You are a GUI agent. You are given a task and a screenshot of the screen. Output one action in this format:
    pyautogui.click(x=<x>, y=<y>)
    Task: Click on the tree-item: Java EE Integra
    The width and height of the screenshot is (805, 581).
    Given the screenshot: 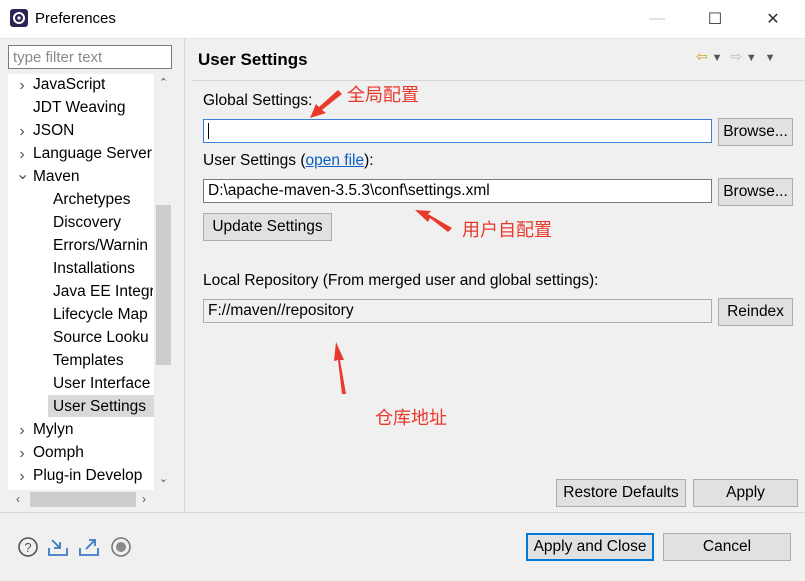 What is the action you would take?
    pyautogui.click(x=103, y=292)
    